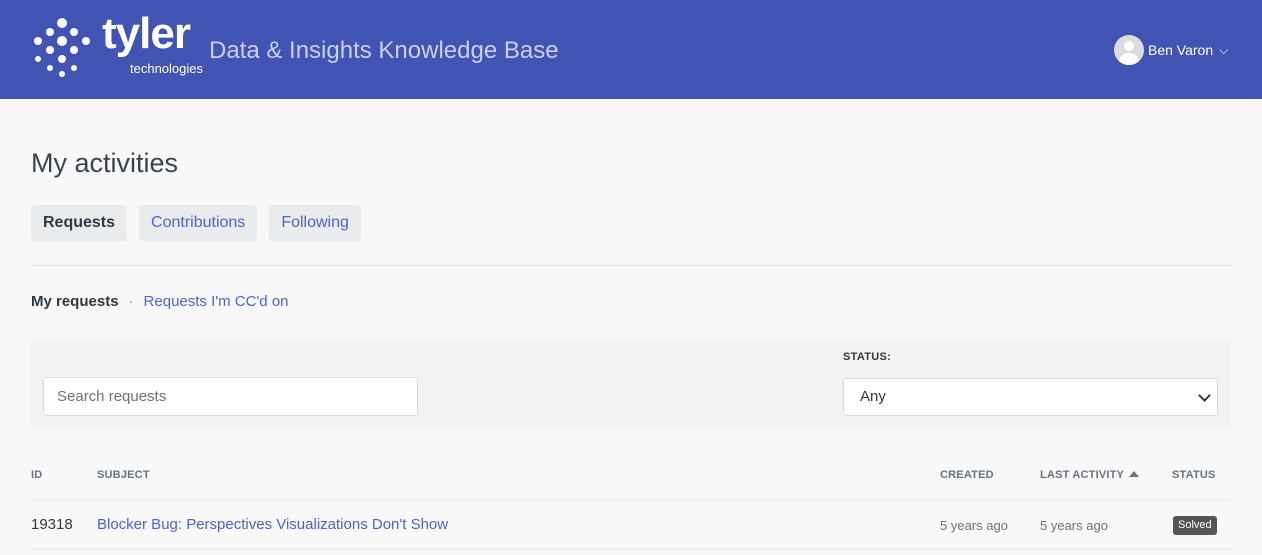 The width and height of the screenshot is (1262, 555). I want to click on site-title: Data & Insights Knowledge Base, so click(384, 51).